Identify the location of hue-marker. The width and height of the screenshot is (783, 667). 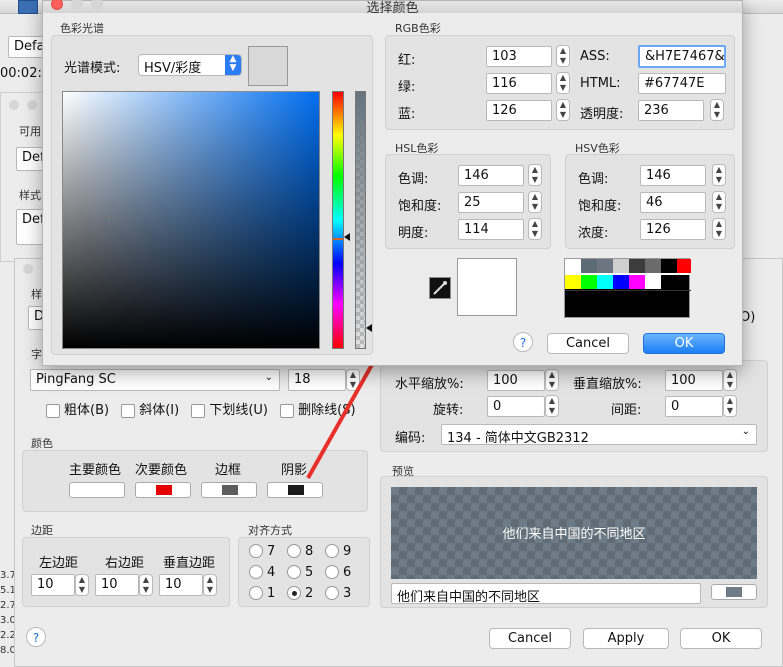
(338, 239).